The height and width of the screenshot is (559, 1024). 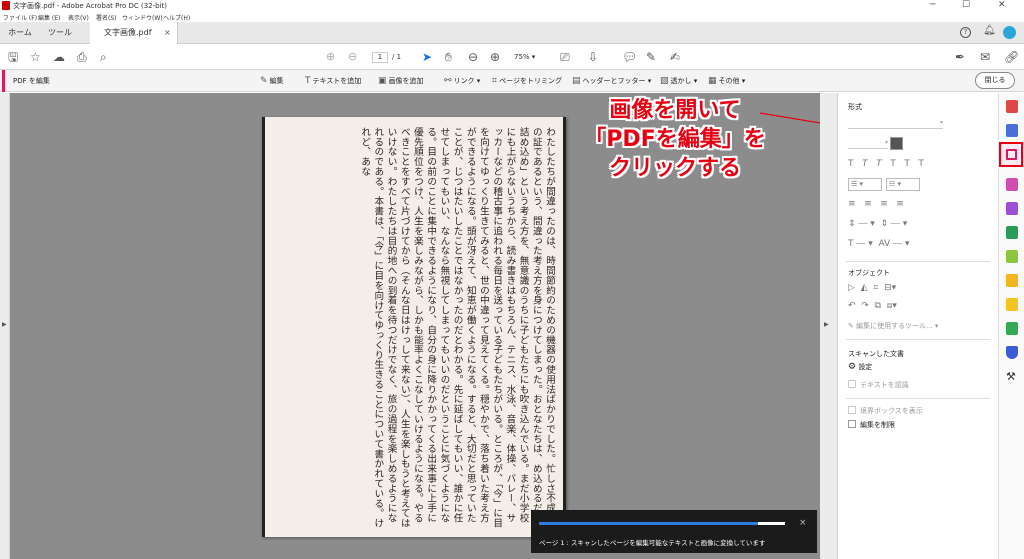 What do you see at coordinates (330, 57) in the screenshot?
I see `prev-page-icon: ⊕` at bounding box center [330, 57].